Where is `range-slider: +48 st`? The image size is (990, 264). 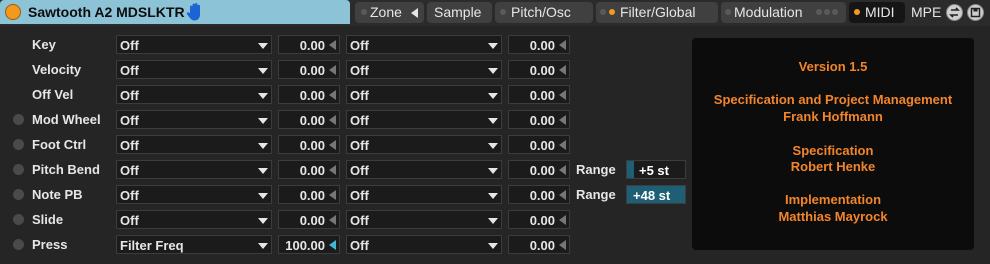
range-slider: +48 st is located at coordinates (656, 194).